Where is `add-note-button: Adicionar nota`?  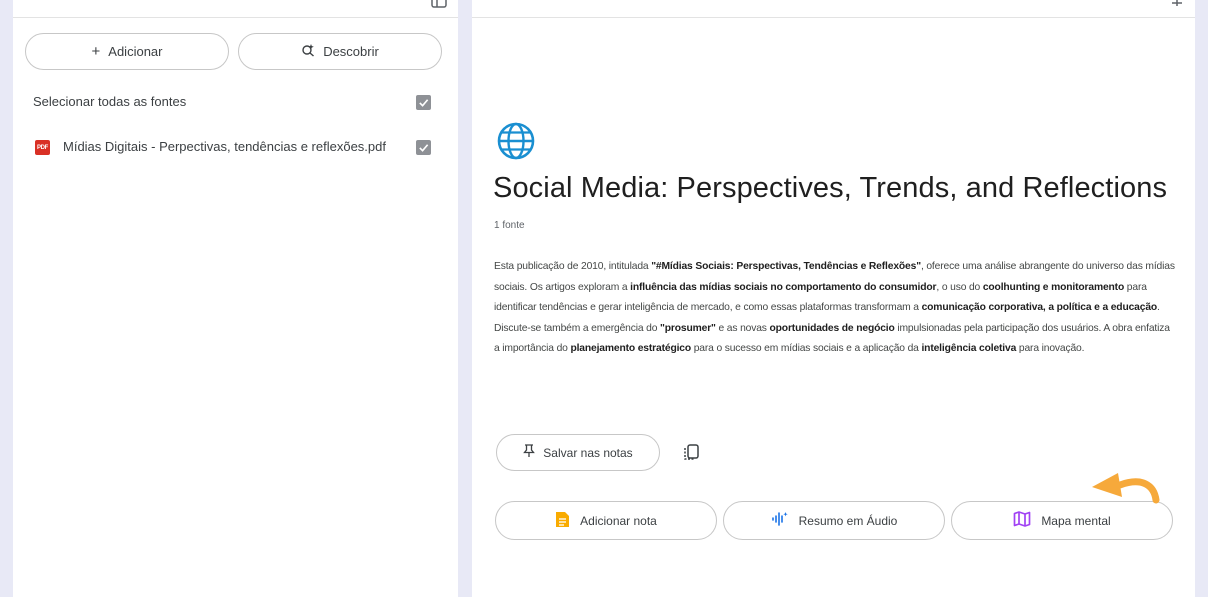
add-note-button: Adicionar nota is located at coordinates (606, 520).